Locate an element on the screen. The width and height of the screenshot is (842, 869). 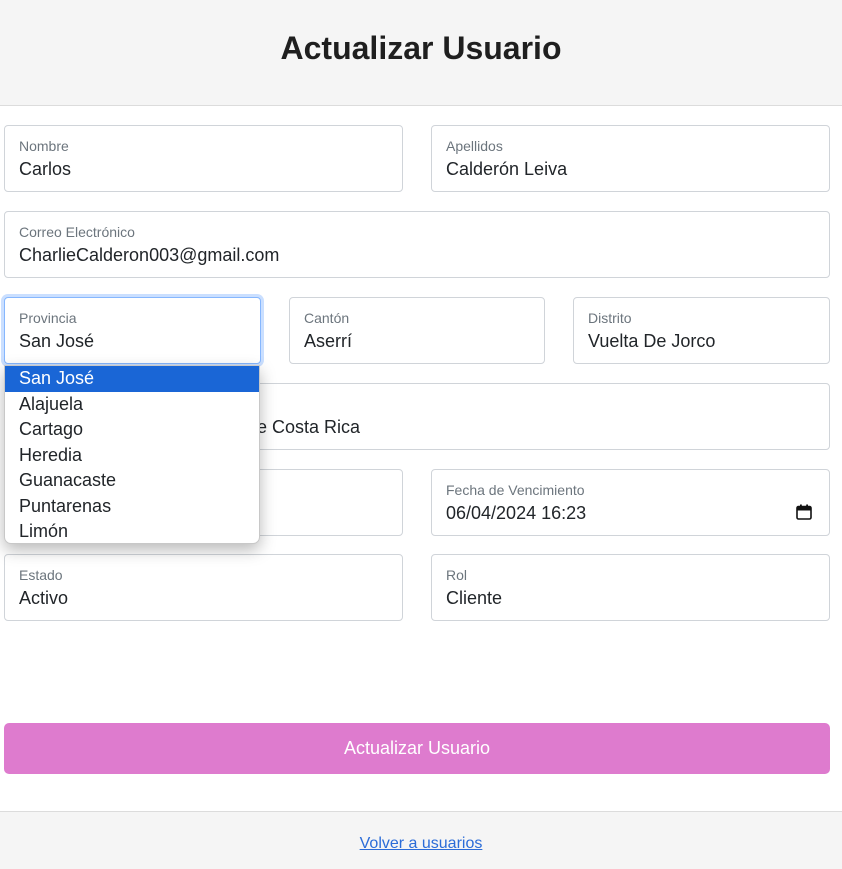
fecha-vencimiento-label: Fecha de Vencimiento is located at coordinates (515, 490).